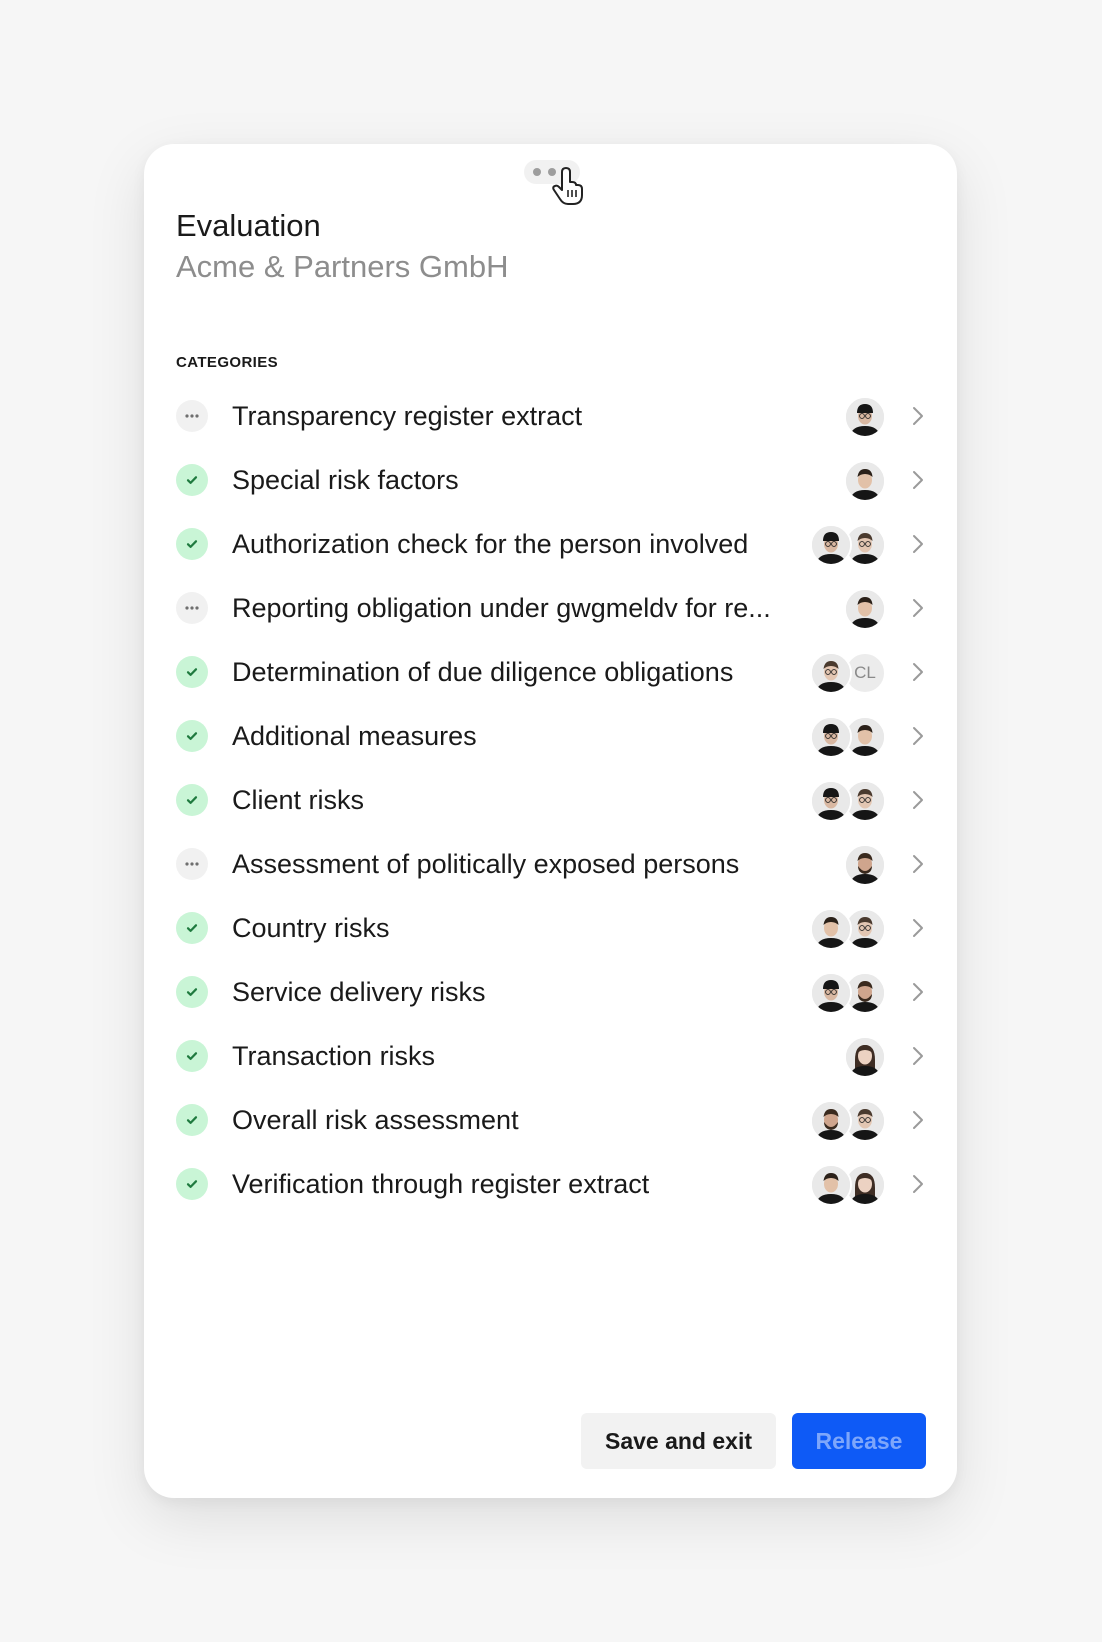 The width and height of the screenshot is (1102, 1642). I want to click on release-button: Release, so click(859, 1441).